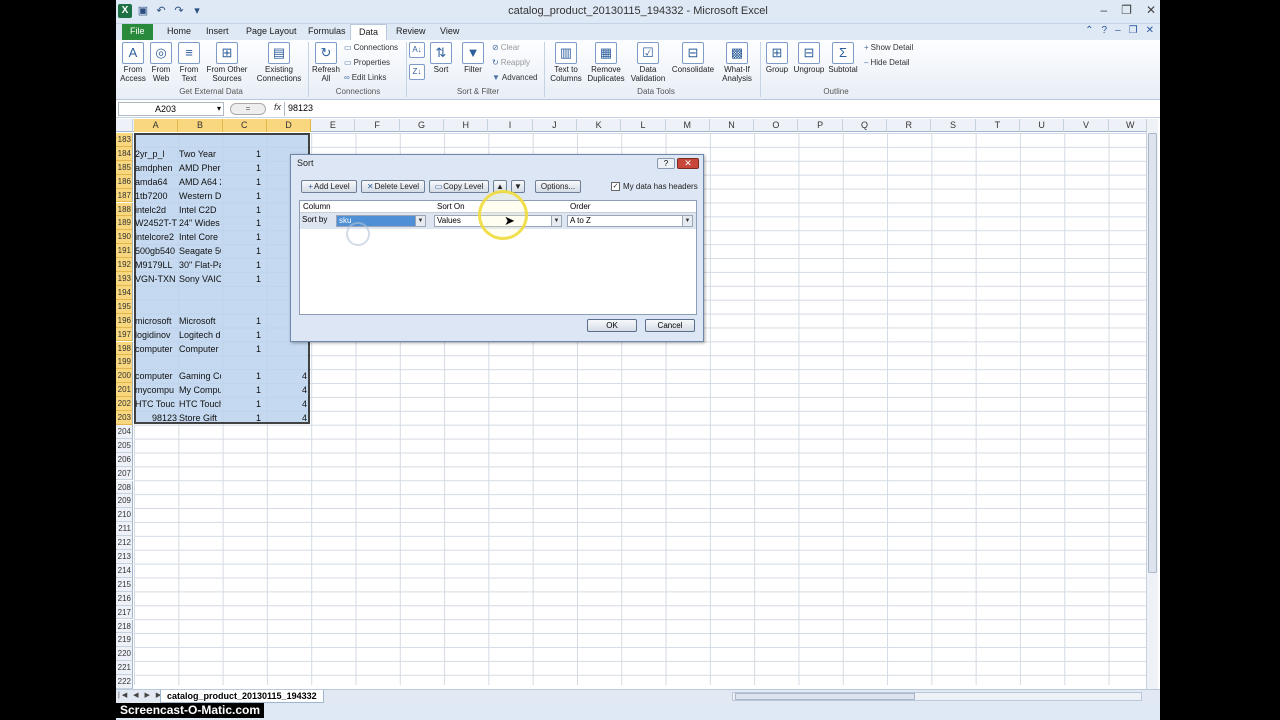 This screenshot has width=1280, height=720. Describe the element at coordinates (124, 640) in the screenshot. I see `row-header: 219` at that location.